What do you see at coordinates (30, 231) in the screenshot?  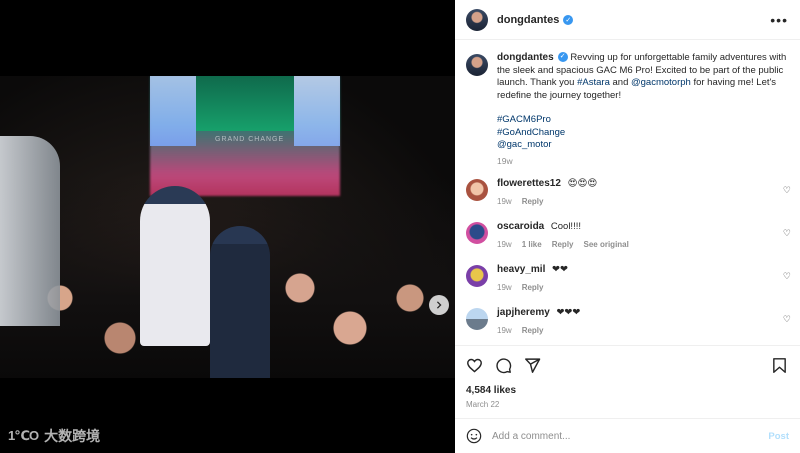 I see `car` at bounding box center [30, 231].